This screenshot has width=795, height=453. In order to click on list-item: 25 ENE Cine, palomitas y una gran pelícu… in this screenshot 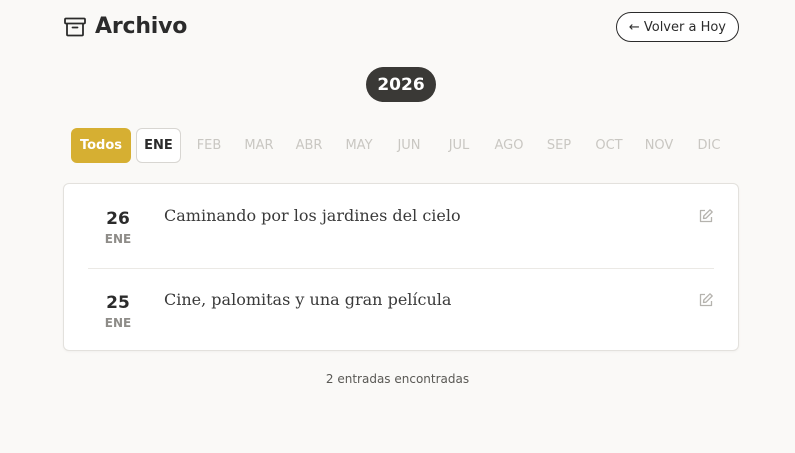, I will do `click(401, 310)`.